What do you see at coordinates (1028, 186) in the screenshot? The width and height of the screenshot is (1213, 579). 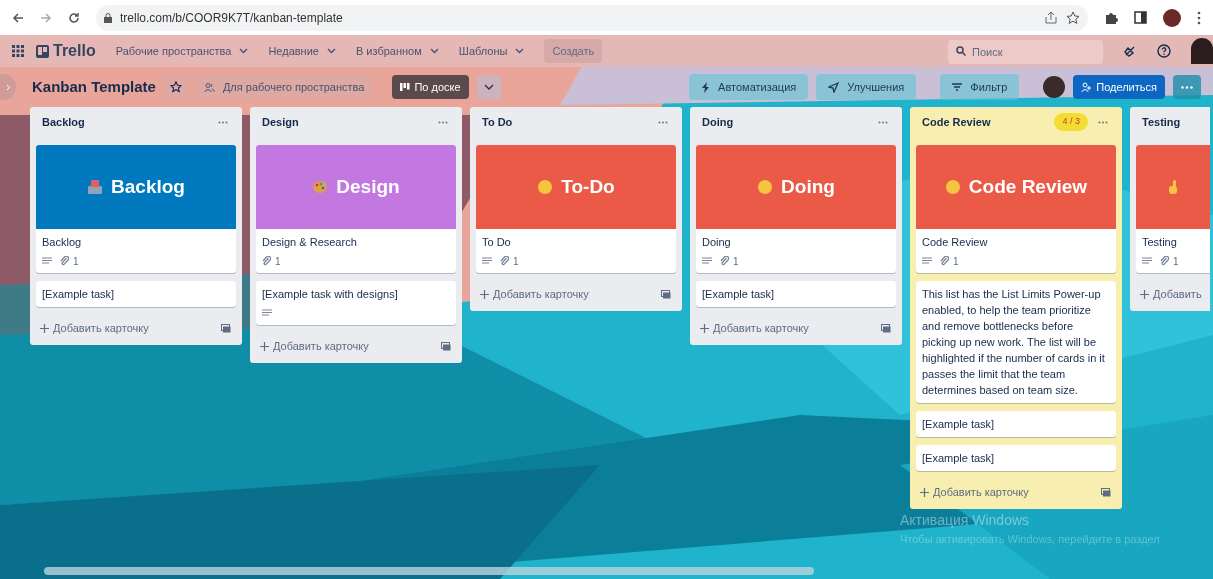 I see `cover-title: Code Review` at bounding box center [1028, 186].